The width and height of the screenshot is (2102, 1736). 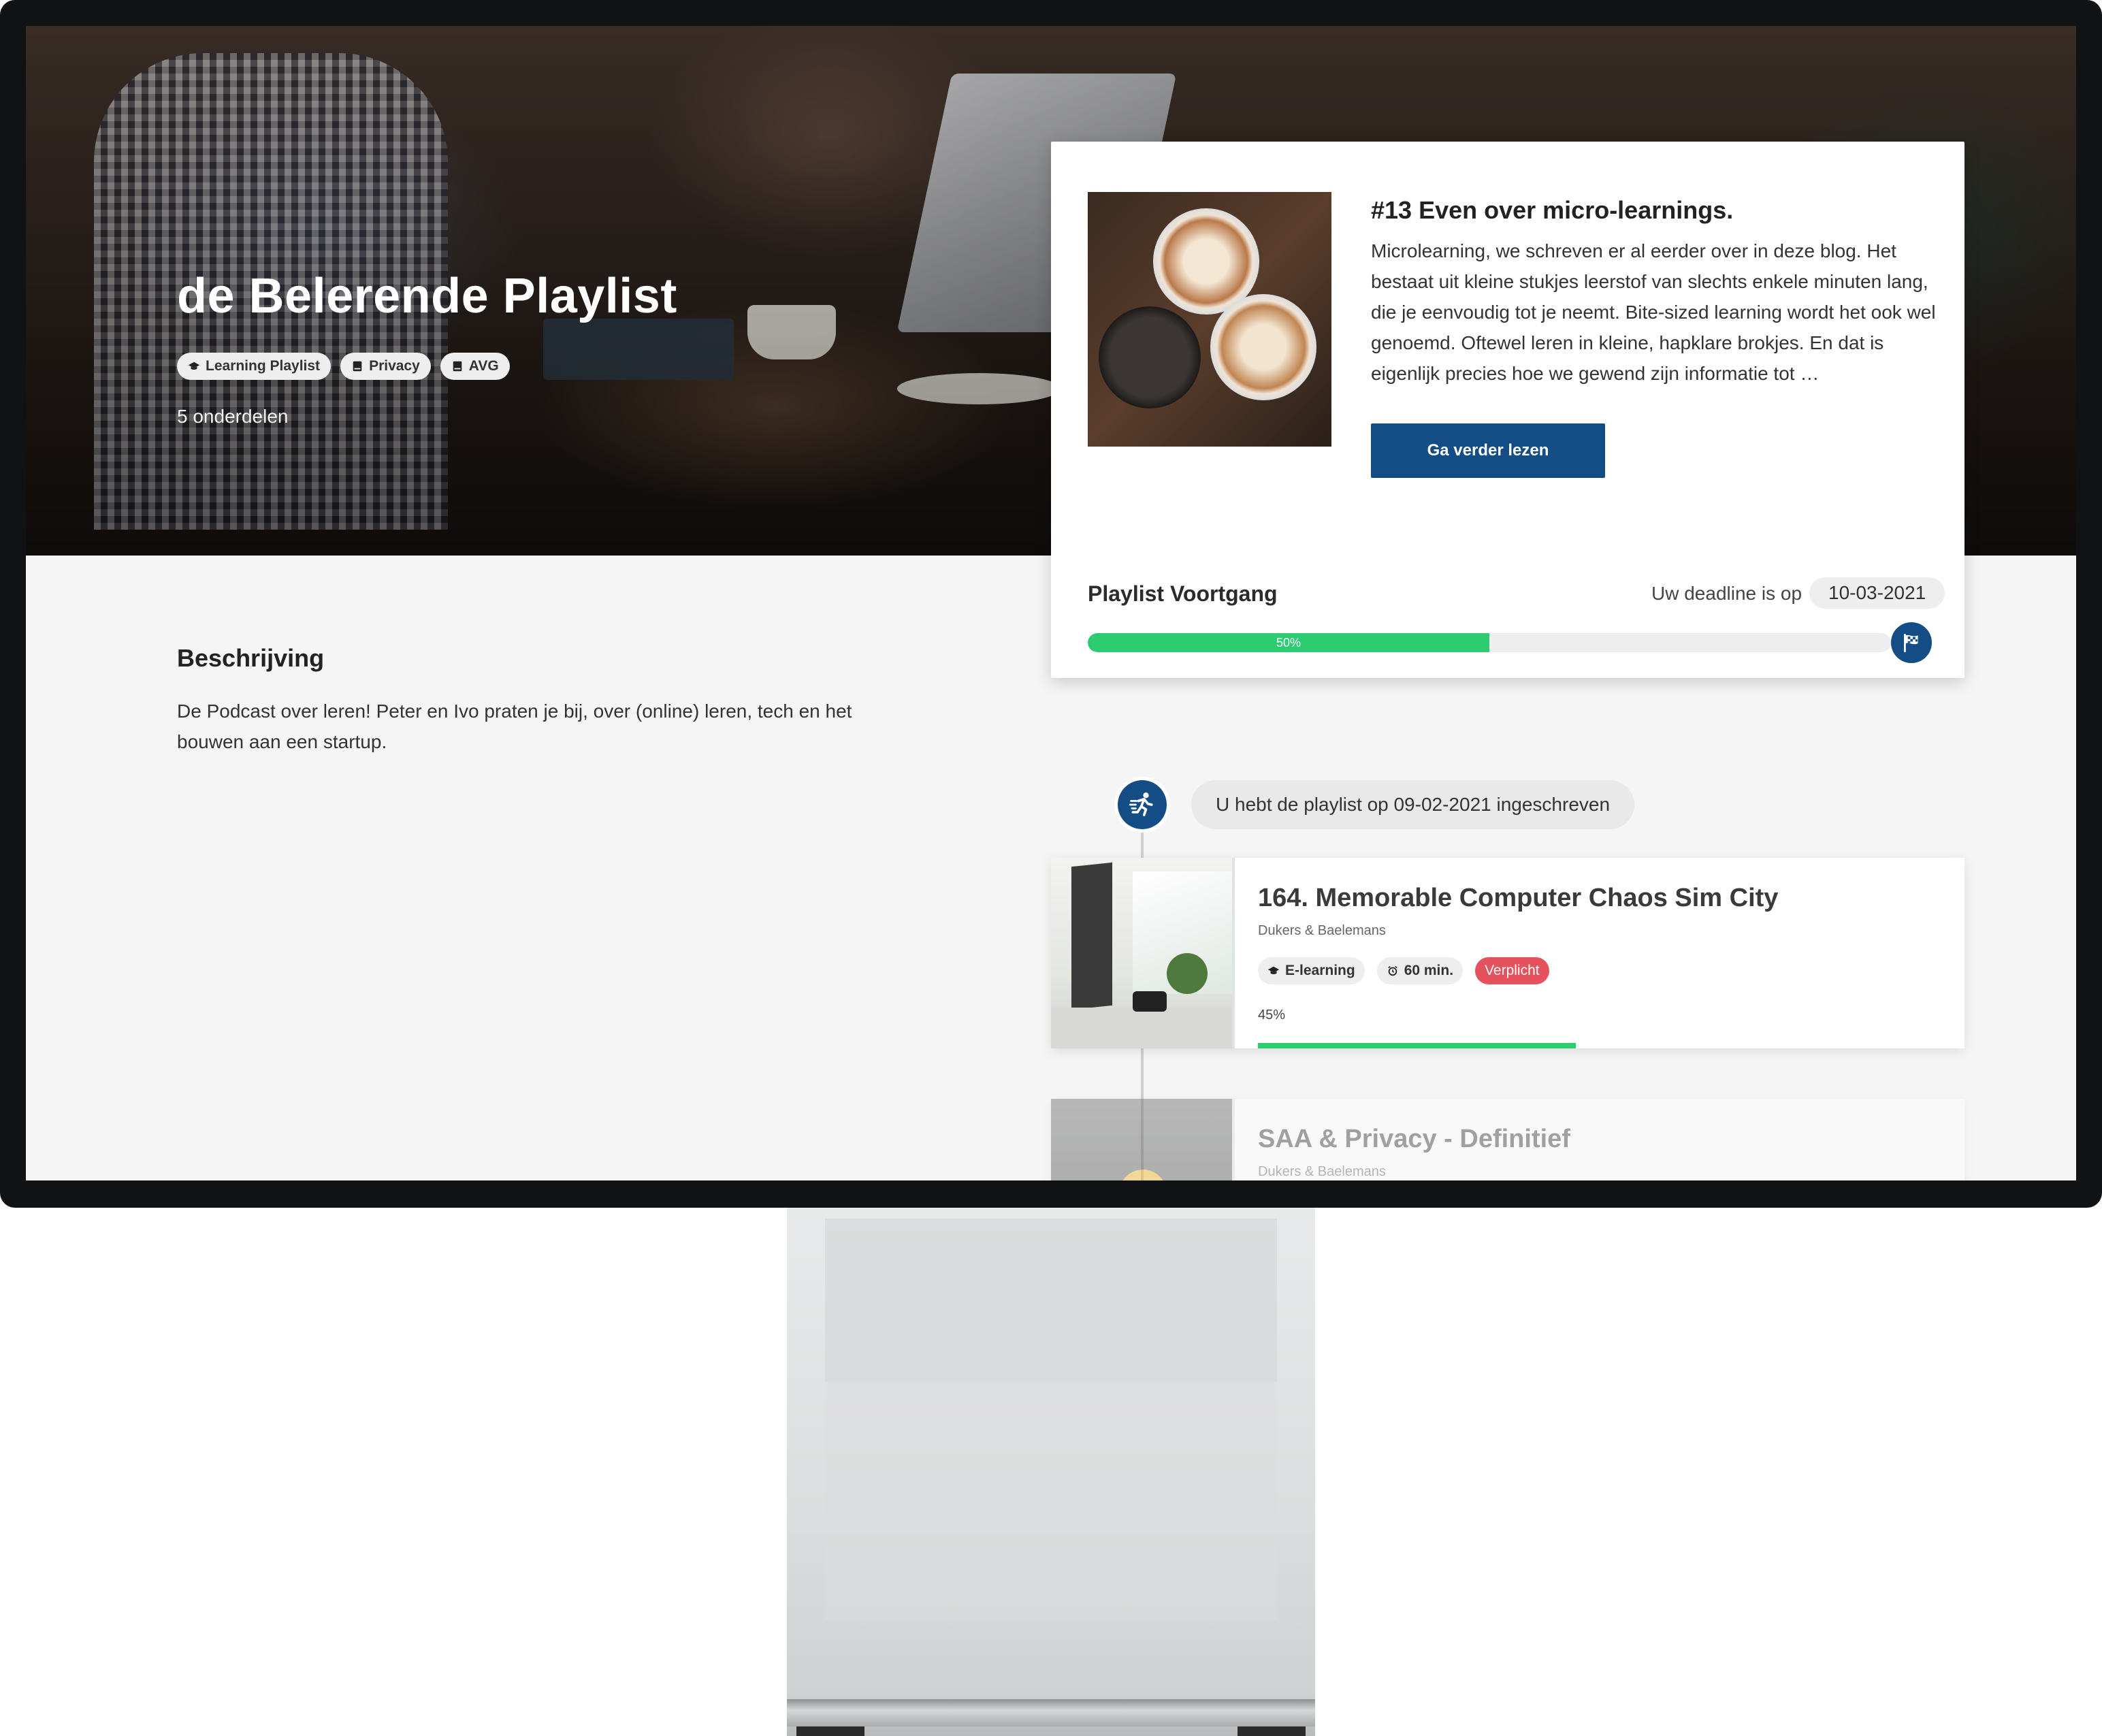 I want to click on description-title: Beschrijving, so click(x=251, y=658).